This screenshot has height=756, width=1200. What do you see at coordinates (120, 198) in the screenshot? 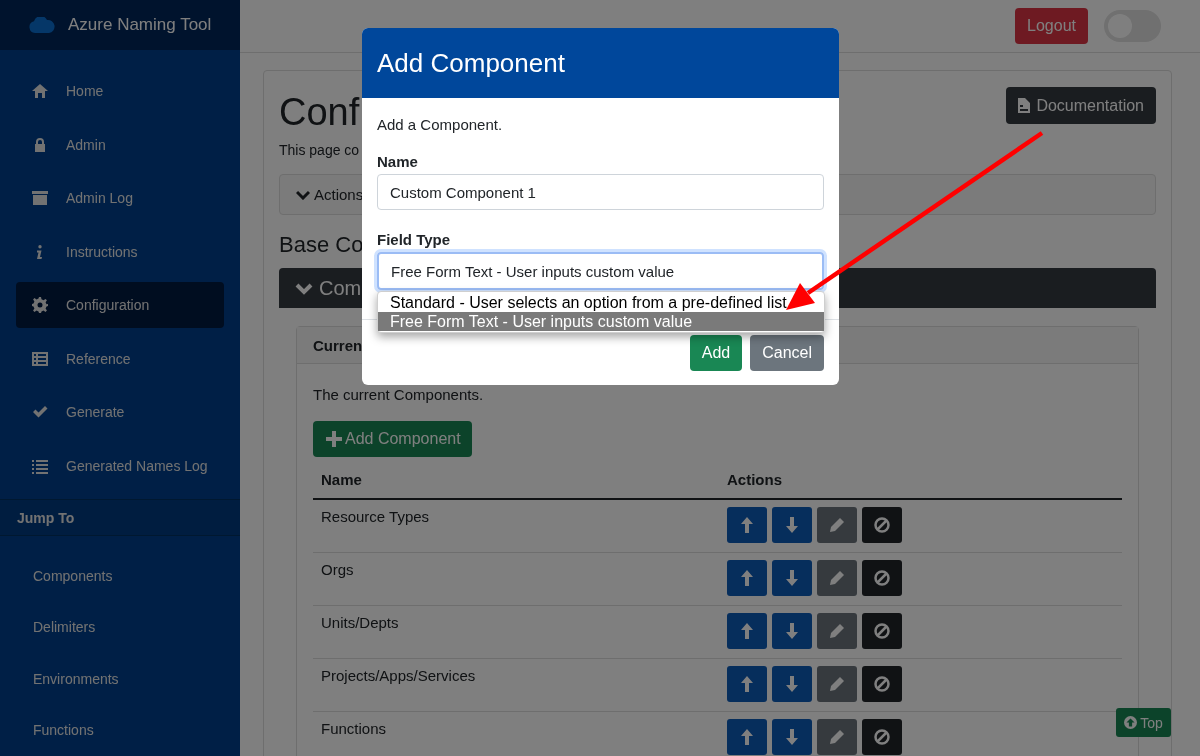
I see `nav-item: Admin Log` at bounding box center [120, 198].